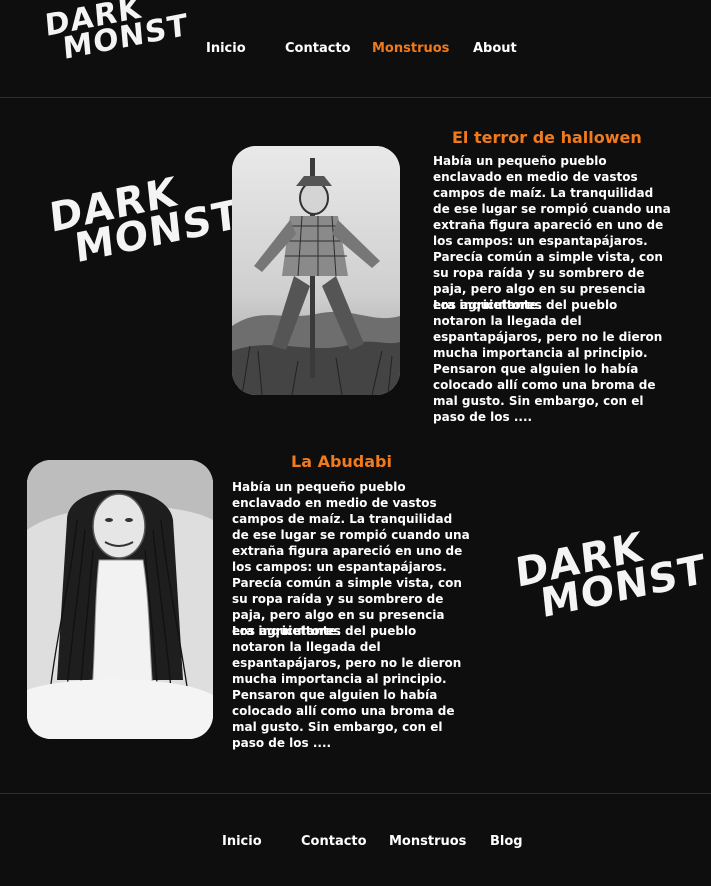 This screenshot has height=886, width=711. What do you see at coordinates (410, 48) in the screenshot?
I see `nav-item-monstruos: Monstruos` at bounding box center [410, 48].